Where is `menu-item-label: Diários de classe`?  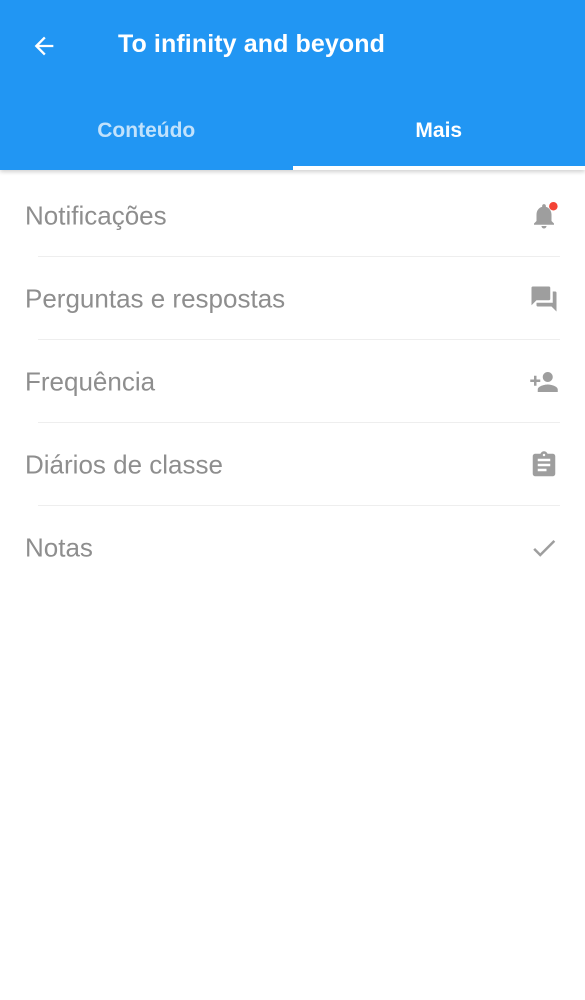
menu-item-label: Diários de classe is located at coordinates (124, 464).